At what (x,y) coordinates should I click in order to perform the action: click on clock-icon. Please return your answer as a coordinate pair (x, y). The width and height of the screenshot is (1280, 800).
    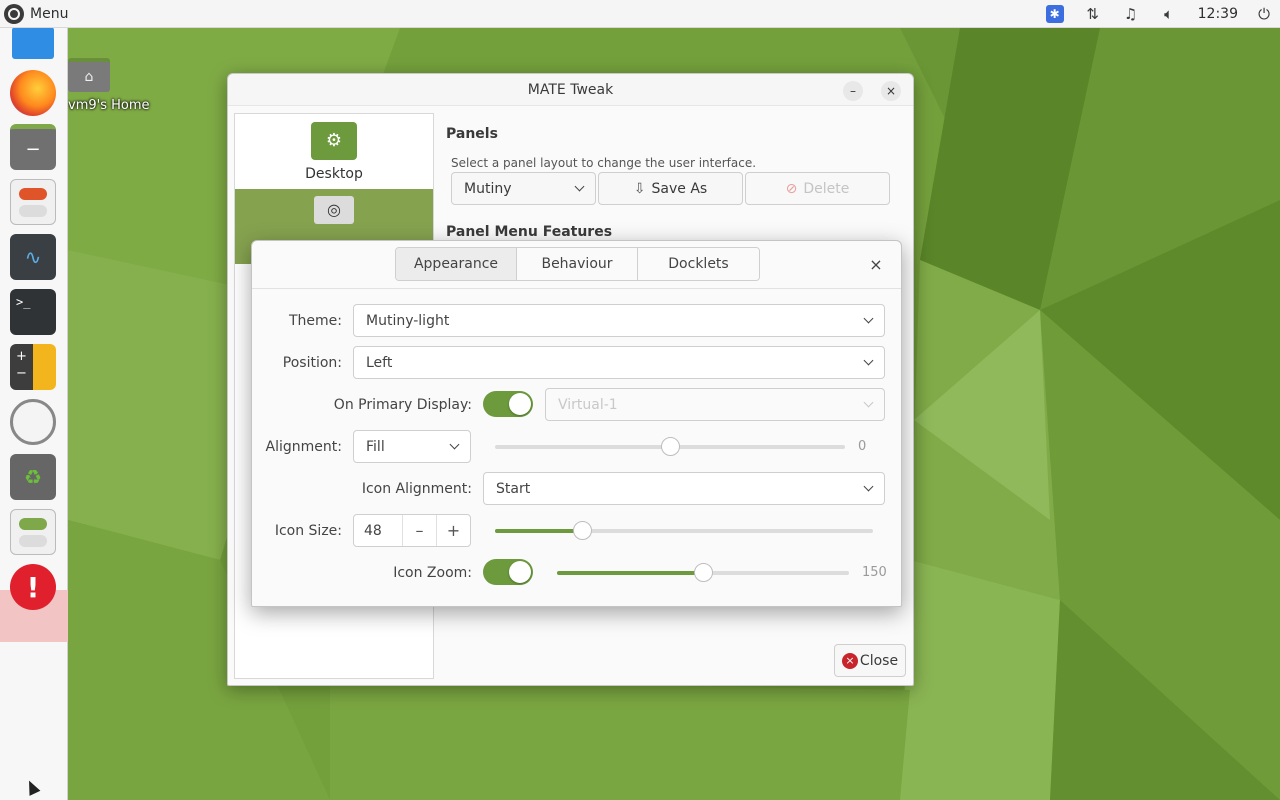
    Looking at the image, I should click on (33, 422).